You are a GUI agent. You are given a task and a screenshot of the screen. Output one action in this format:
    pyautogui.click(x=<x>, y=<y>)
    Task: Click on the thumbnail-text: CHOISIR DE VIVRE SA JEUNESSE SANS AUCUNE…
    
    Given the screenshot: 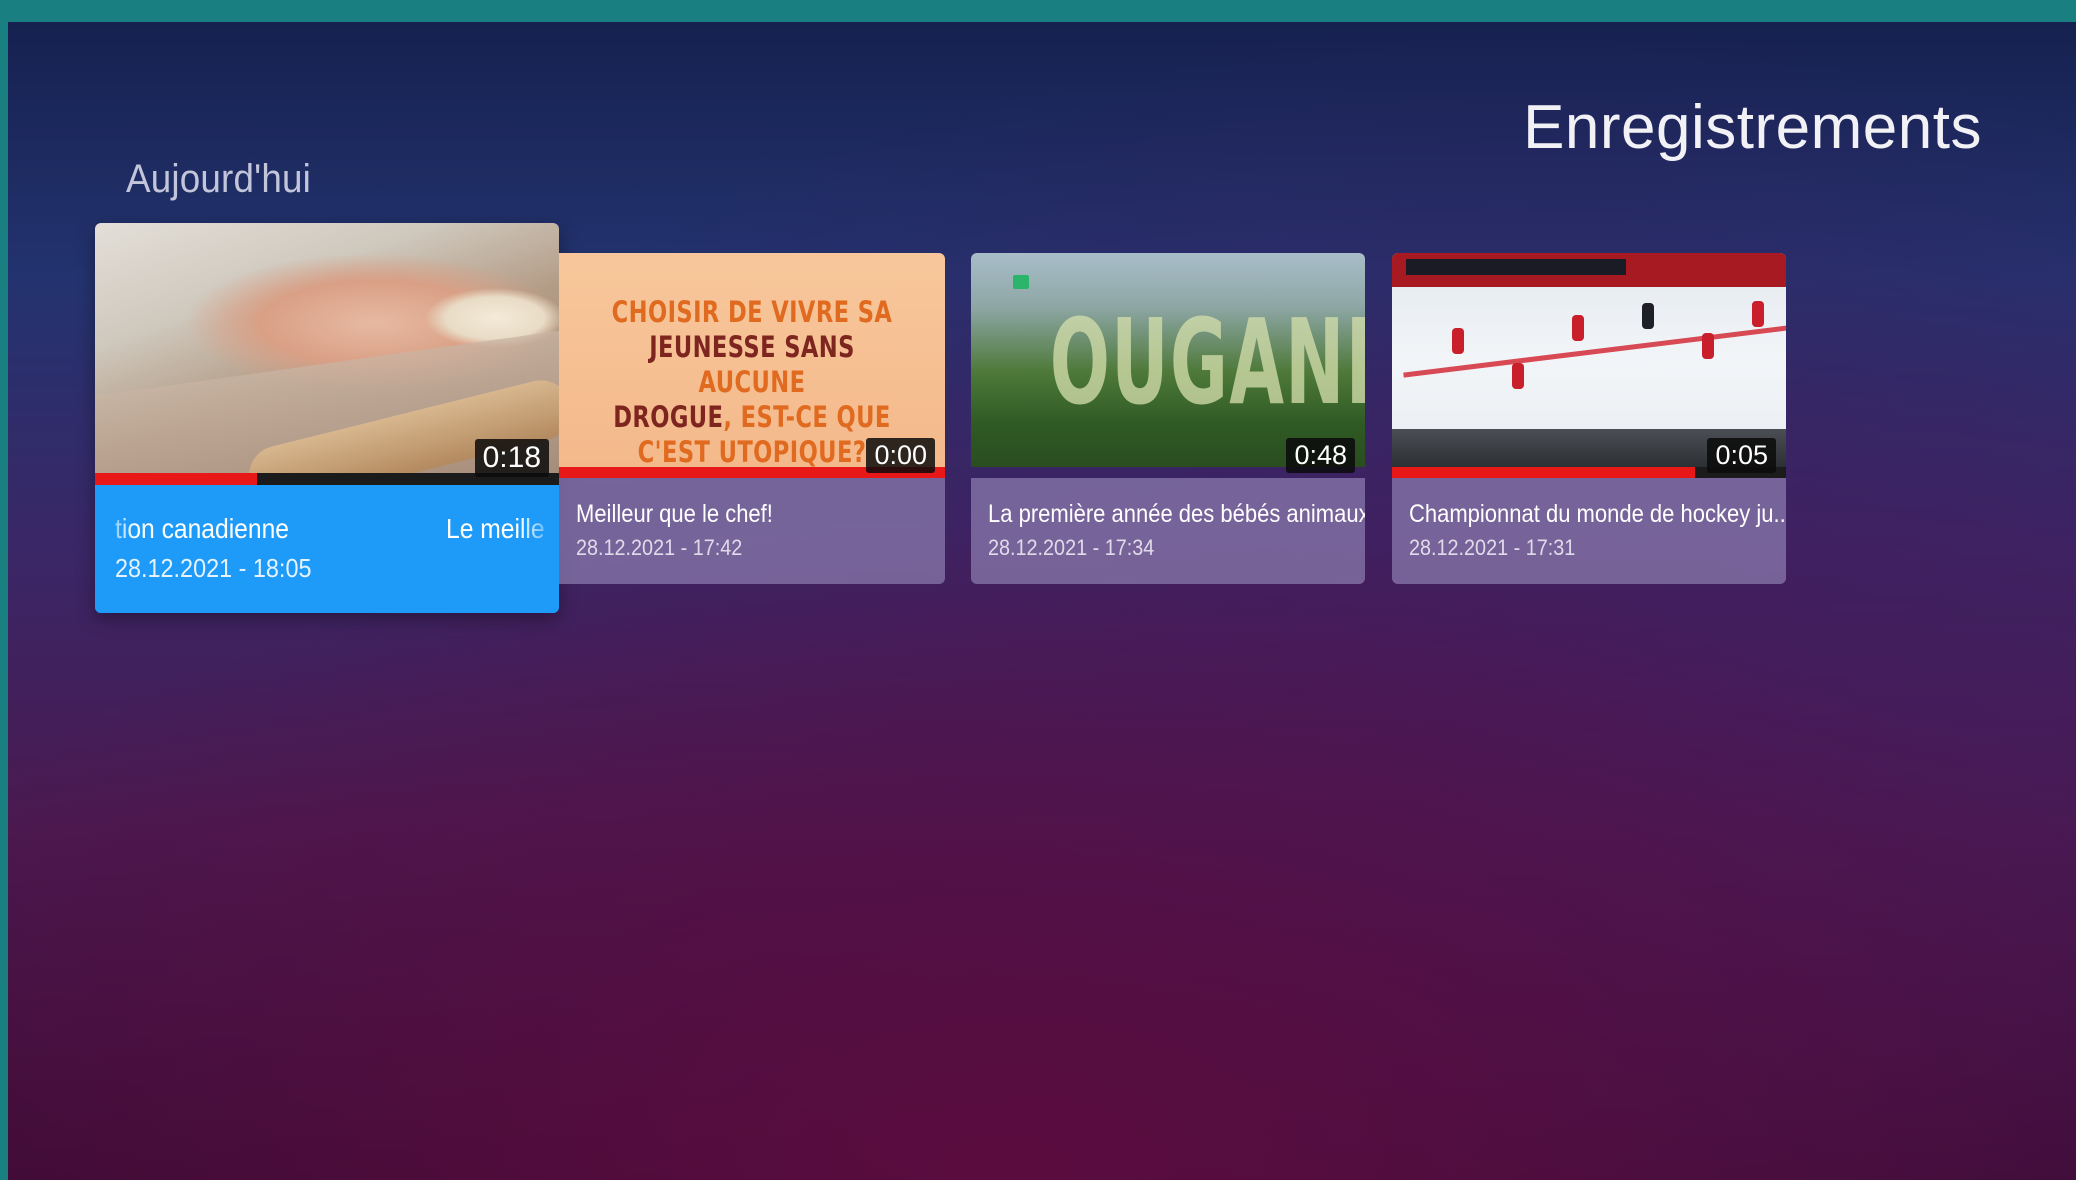 What is the action you would take?
    pyautogui.click(x=752, y=381)
    